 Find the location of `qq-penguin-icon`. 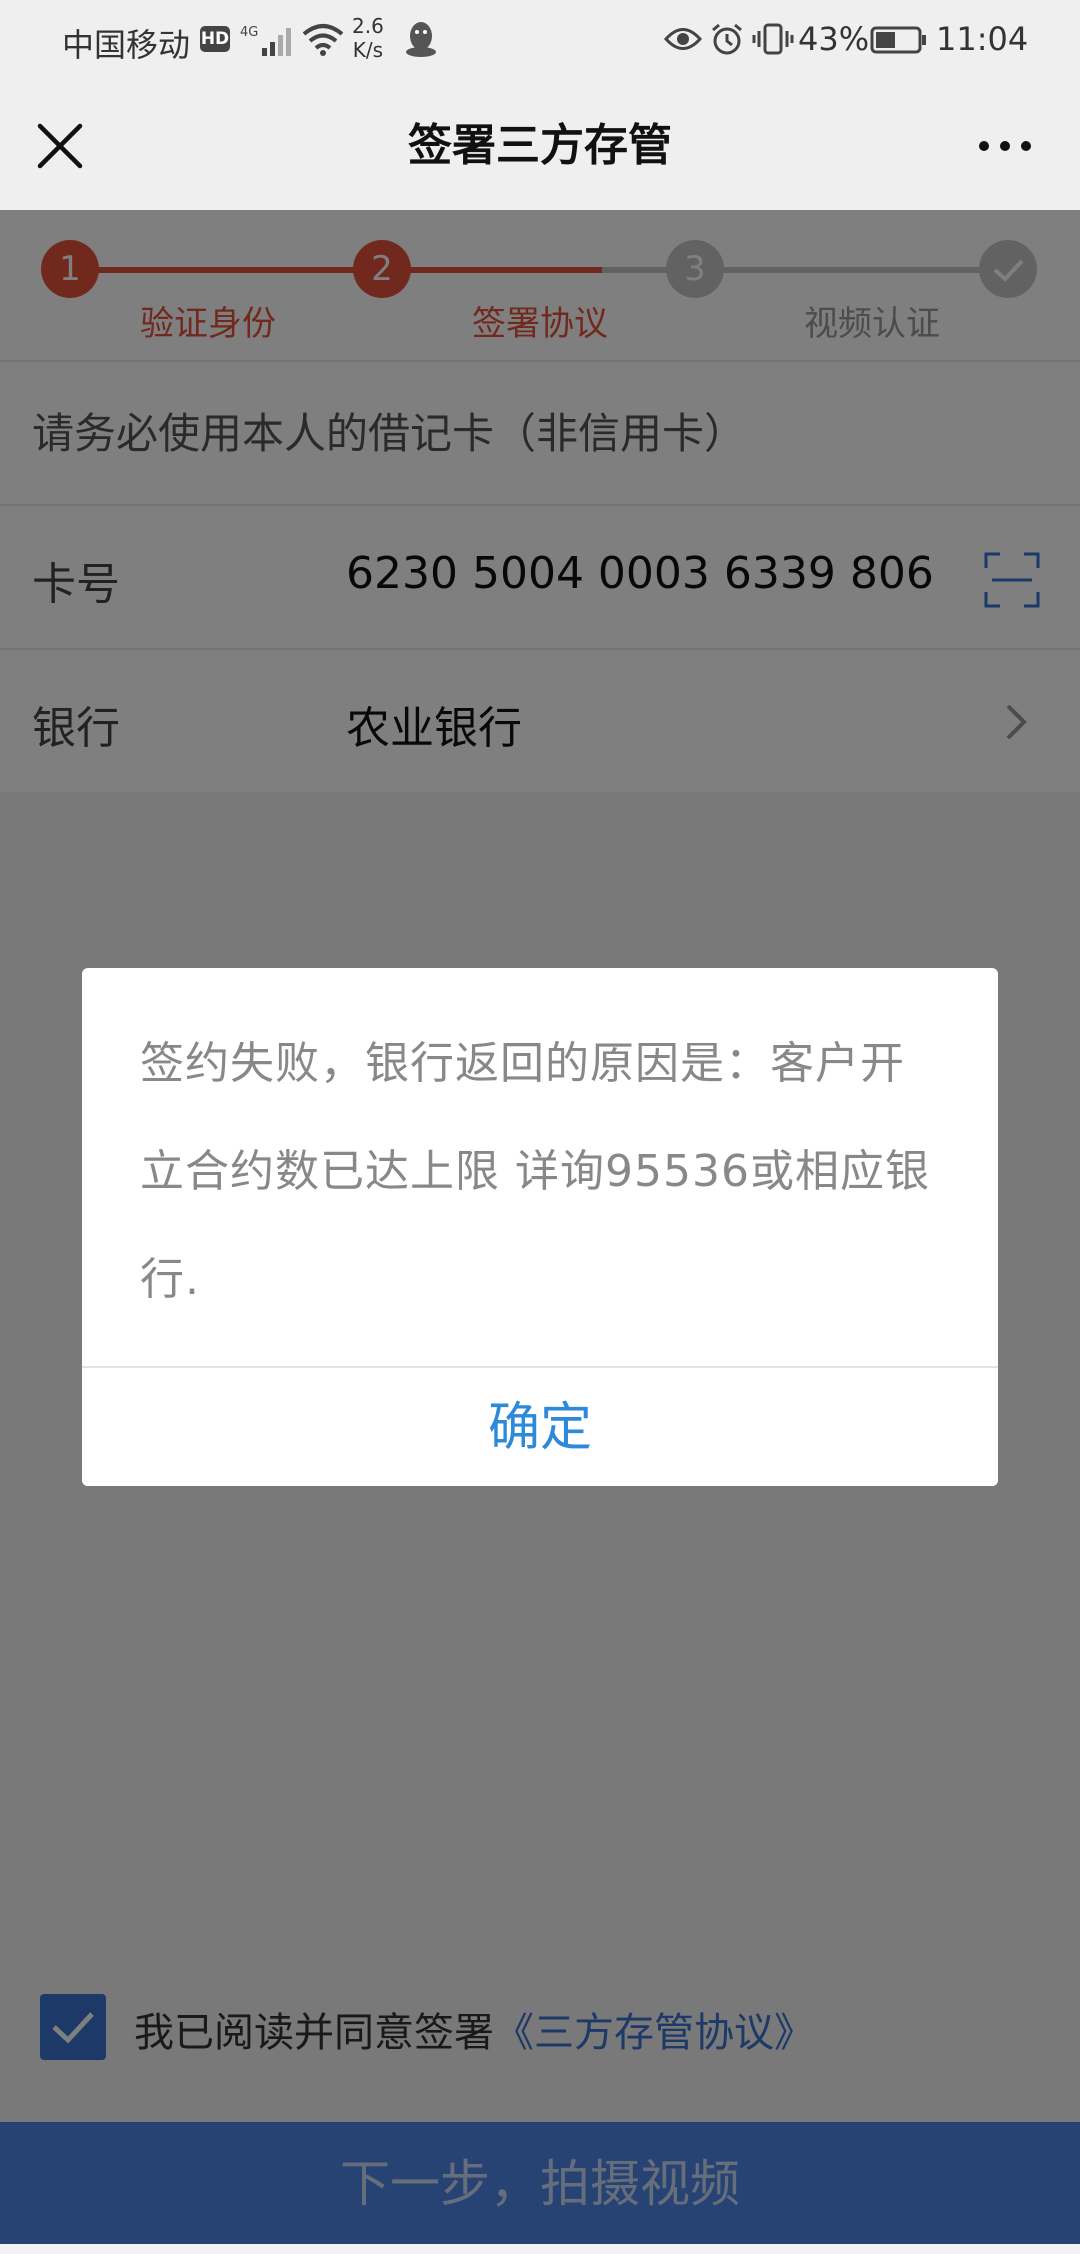

qq-penguin-icon is located at coordinates (421, 39).